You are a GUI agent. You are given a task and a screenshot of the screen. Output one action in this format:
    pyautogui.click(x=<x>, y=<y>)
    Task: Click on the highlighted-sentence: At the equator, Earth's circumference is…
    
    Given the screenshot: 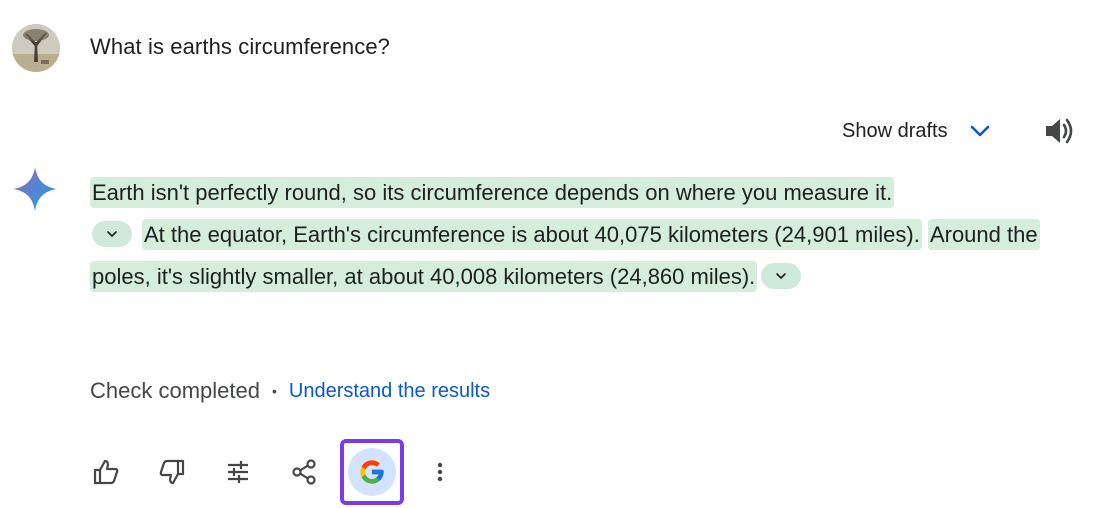 What is the action you would take?
    pyautogui.click(x=532, y=234)
    